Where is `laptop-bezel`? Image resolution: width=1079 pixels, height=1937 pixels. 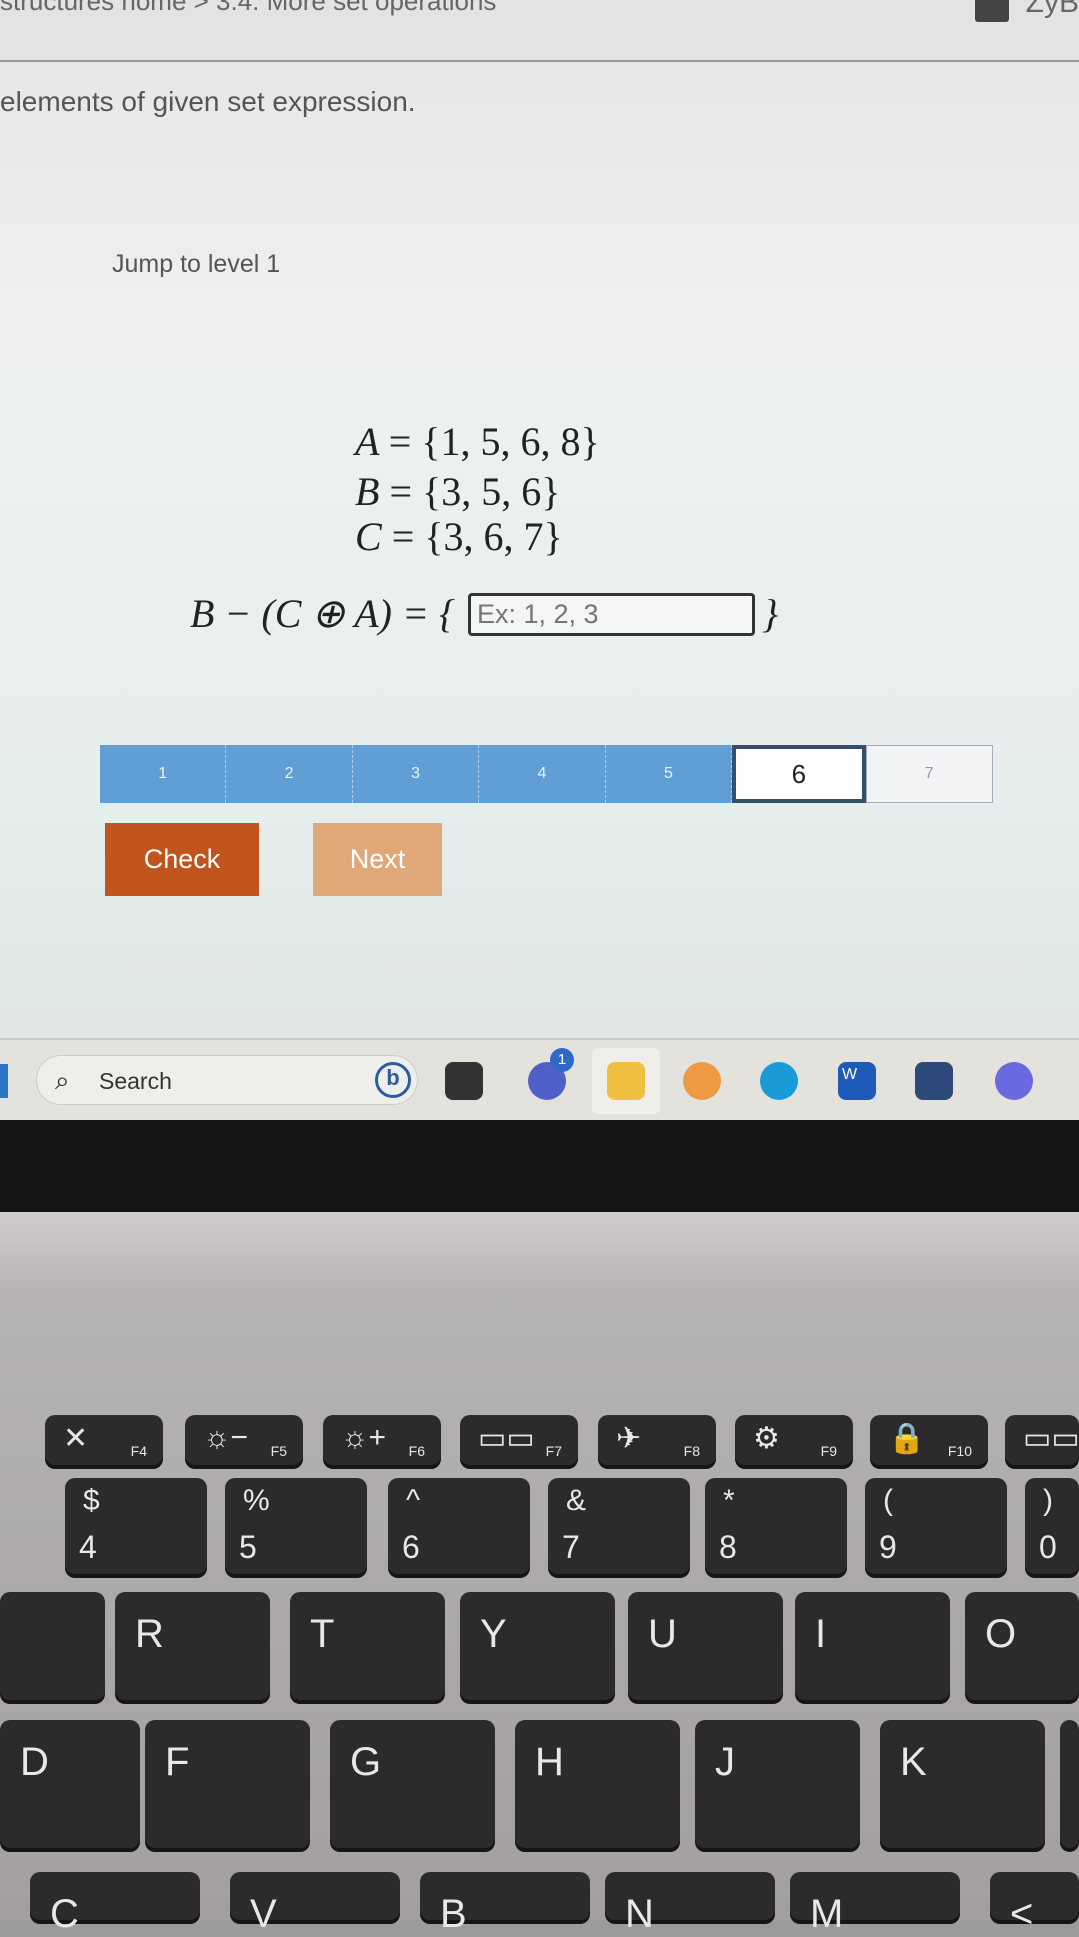 laptop-bezel is located at coordinates (539, 1166).